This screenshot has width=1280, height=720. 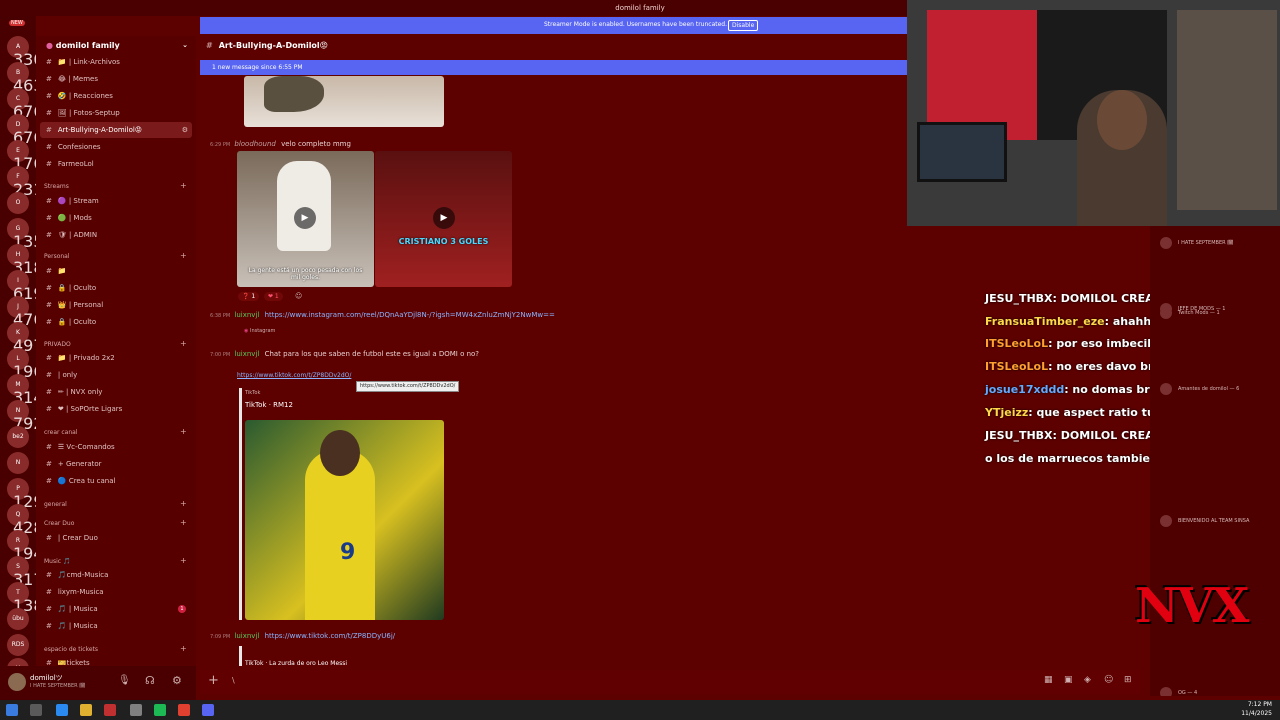 I want to click on image-attachment, so click(x=344, y=101).